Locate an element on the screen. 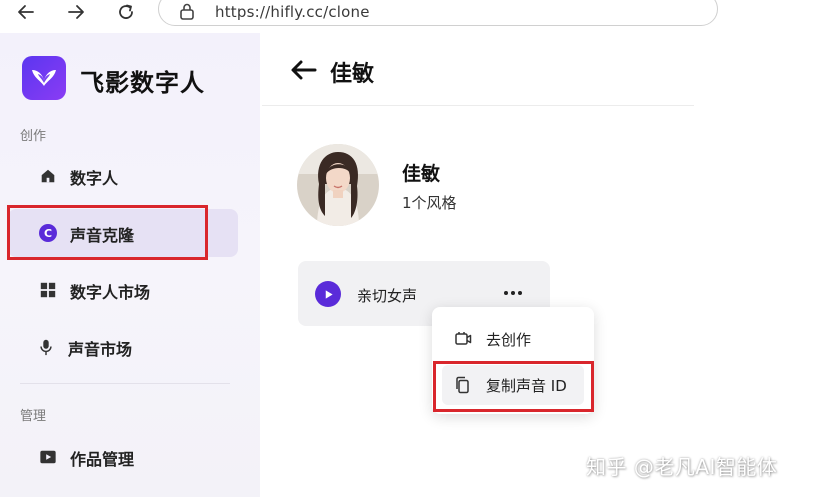 This screenshot has height=497, width=831. video-icon is located at coordinates (48, 457).